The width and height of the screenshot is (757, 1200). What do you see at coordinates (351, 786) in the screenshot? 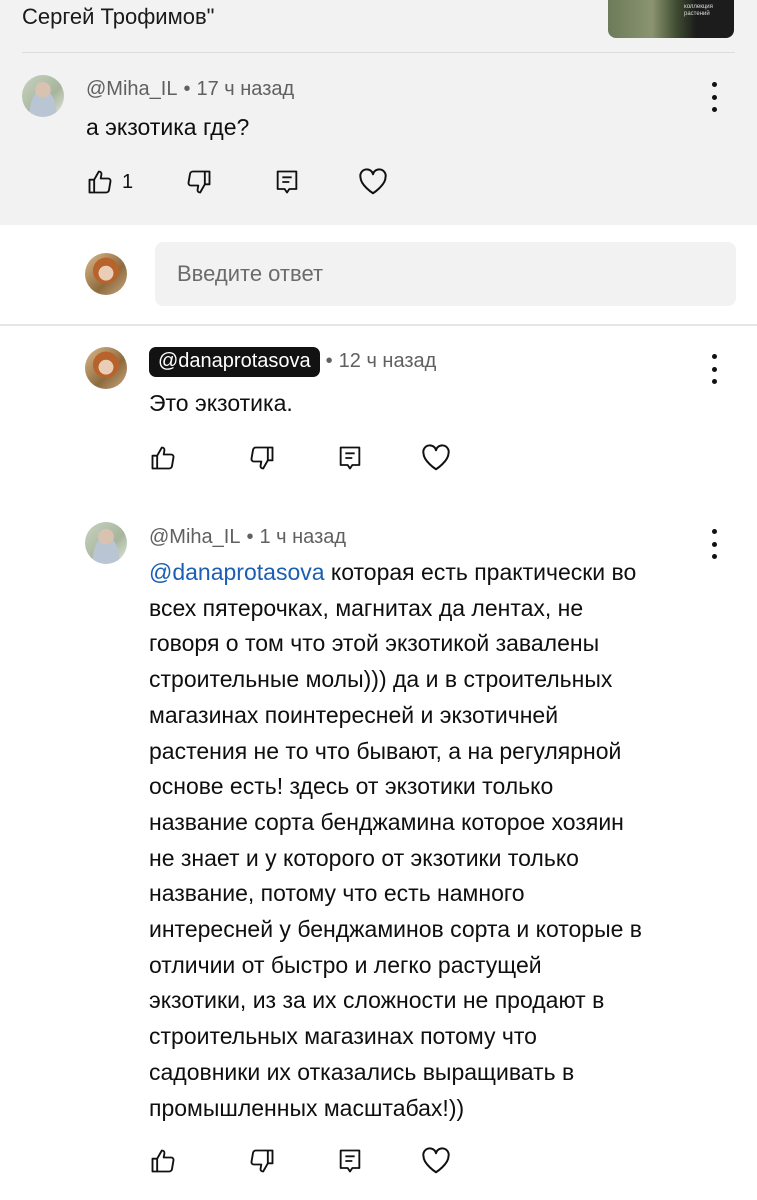
I see `comment-line: основе есть! здесь от экзотики только` at bounding box center [351, 786].